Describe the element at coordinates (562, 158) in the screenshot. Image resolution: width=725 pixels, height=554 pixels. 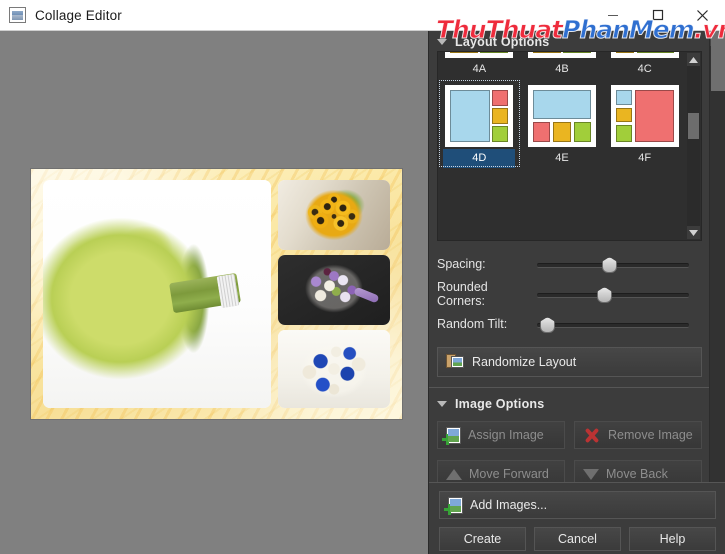
I see `layout-thumbnail-label: 4E` at that location.